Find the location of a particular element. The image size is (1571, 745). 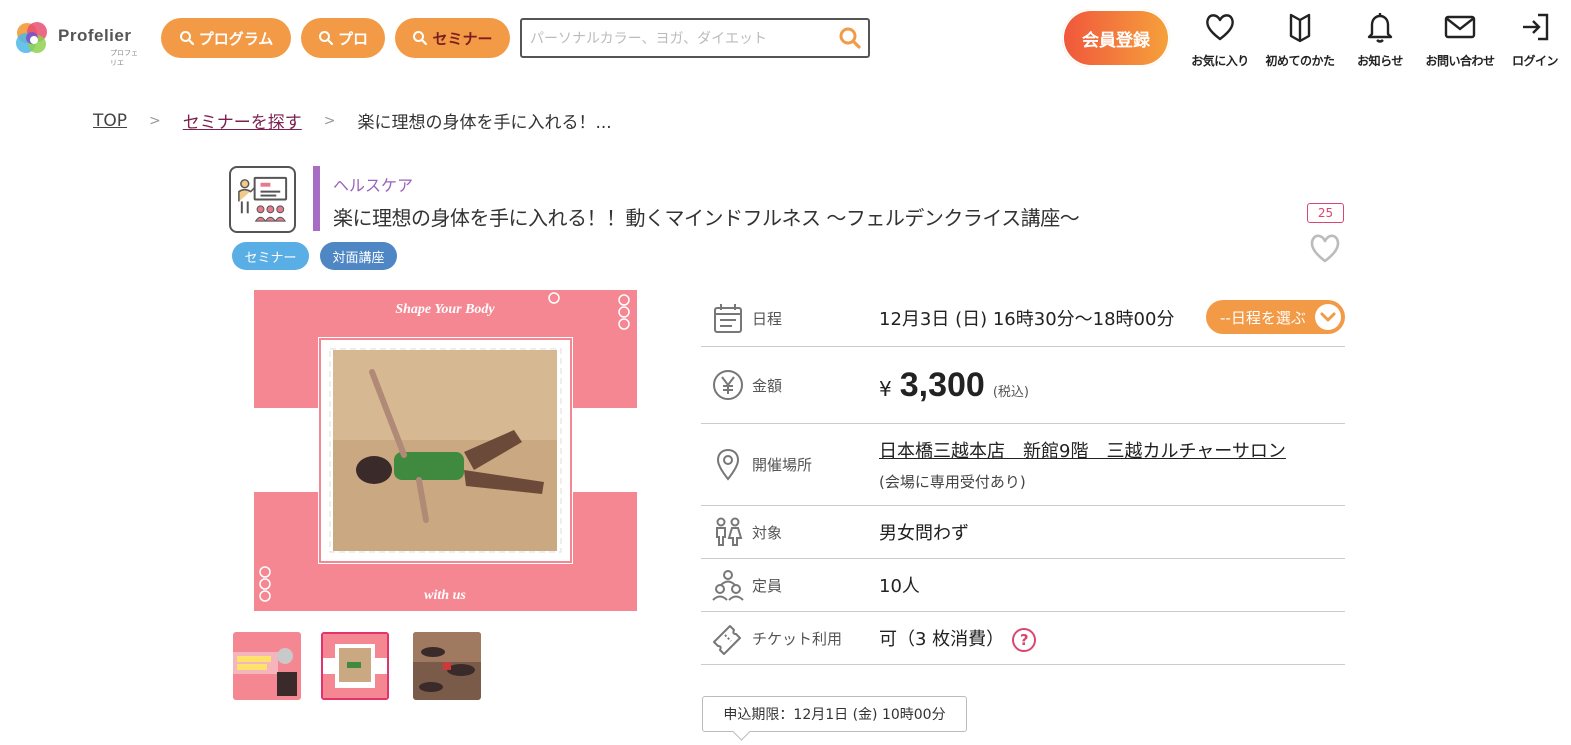

nav-login: ログイン is located at coordinates (1535, 41).